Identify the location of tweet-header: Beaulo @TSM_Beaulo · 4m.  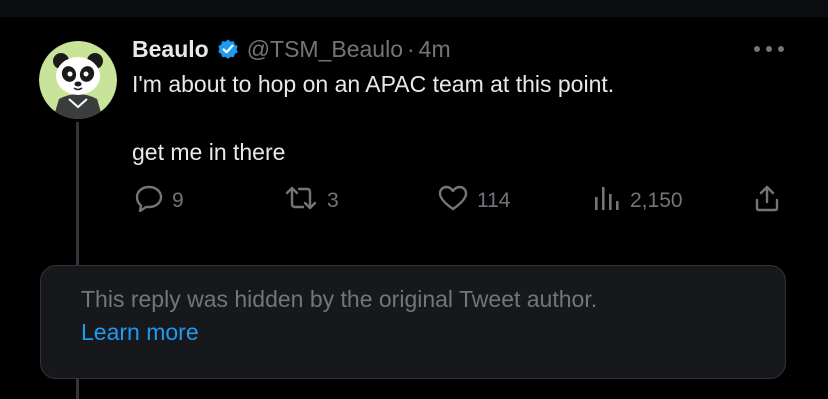
(291, 49).